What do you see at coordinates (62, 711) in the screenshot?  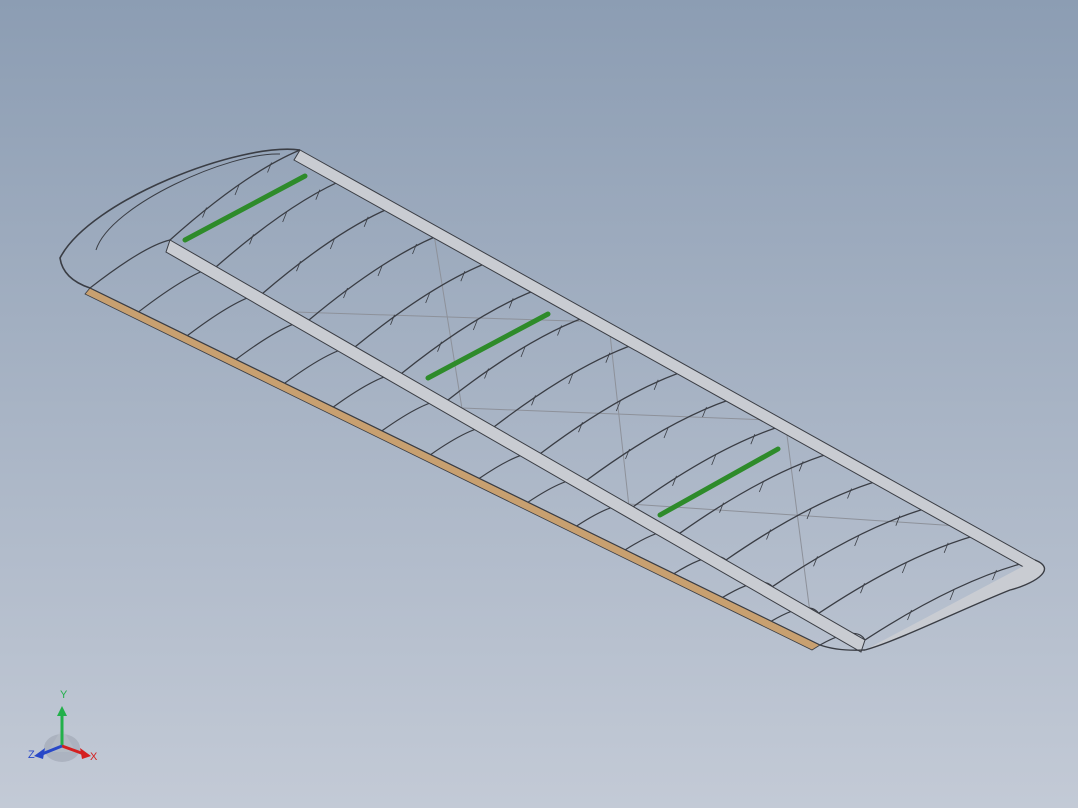 I see `y-axis-head-icon` at bounding box center [62, 711].